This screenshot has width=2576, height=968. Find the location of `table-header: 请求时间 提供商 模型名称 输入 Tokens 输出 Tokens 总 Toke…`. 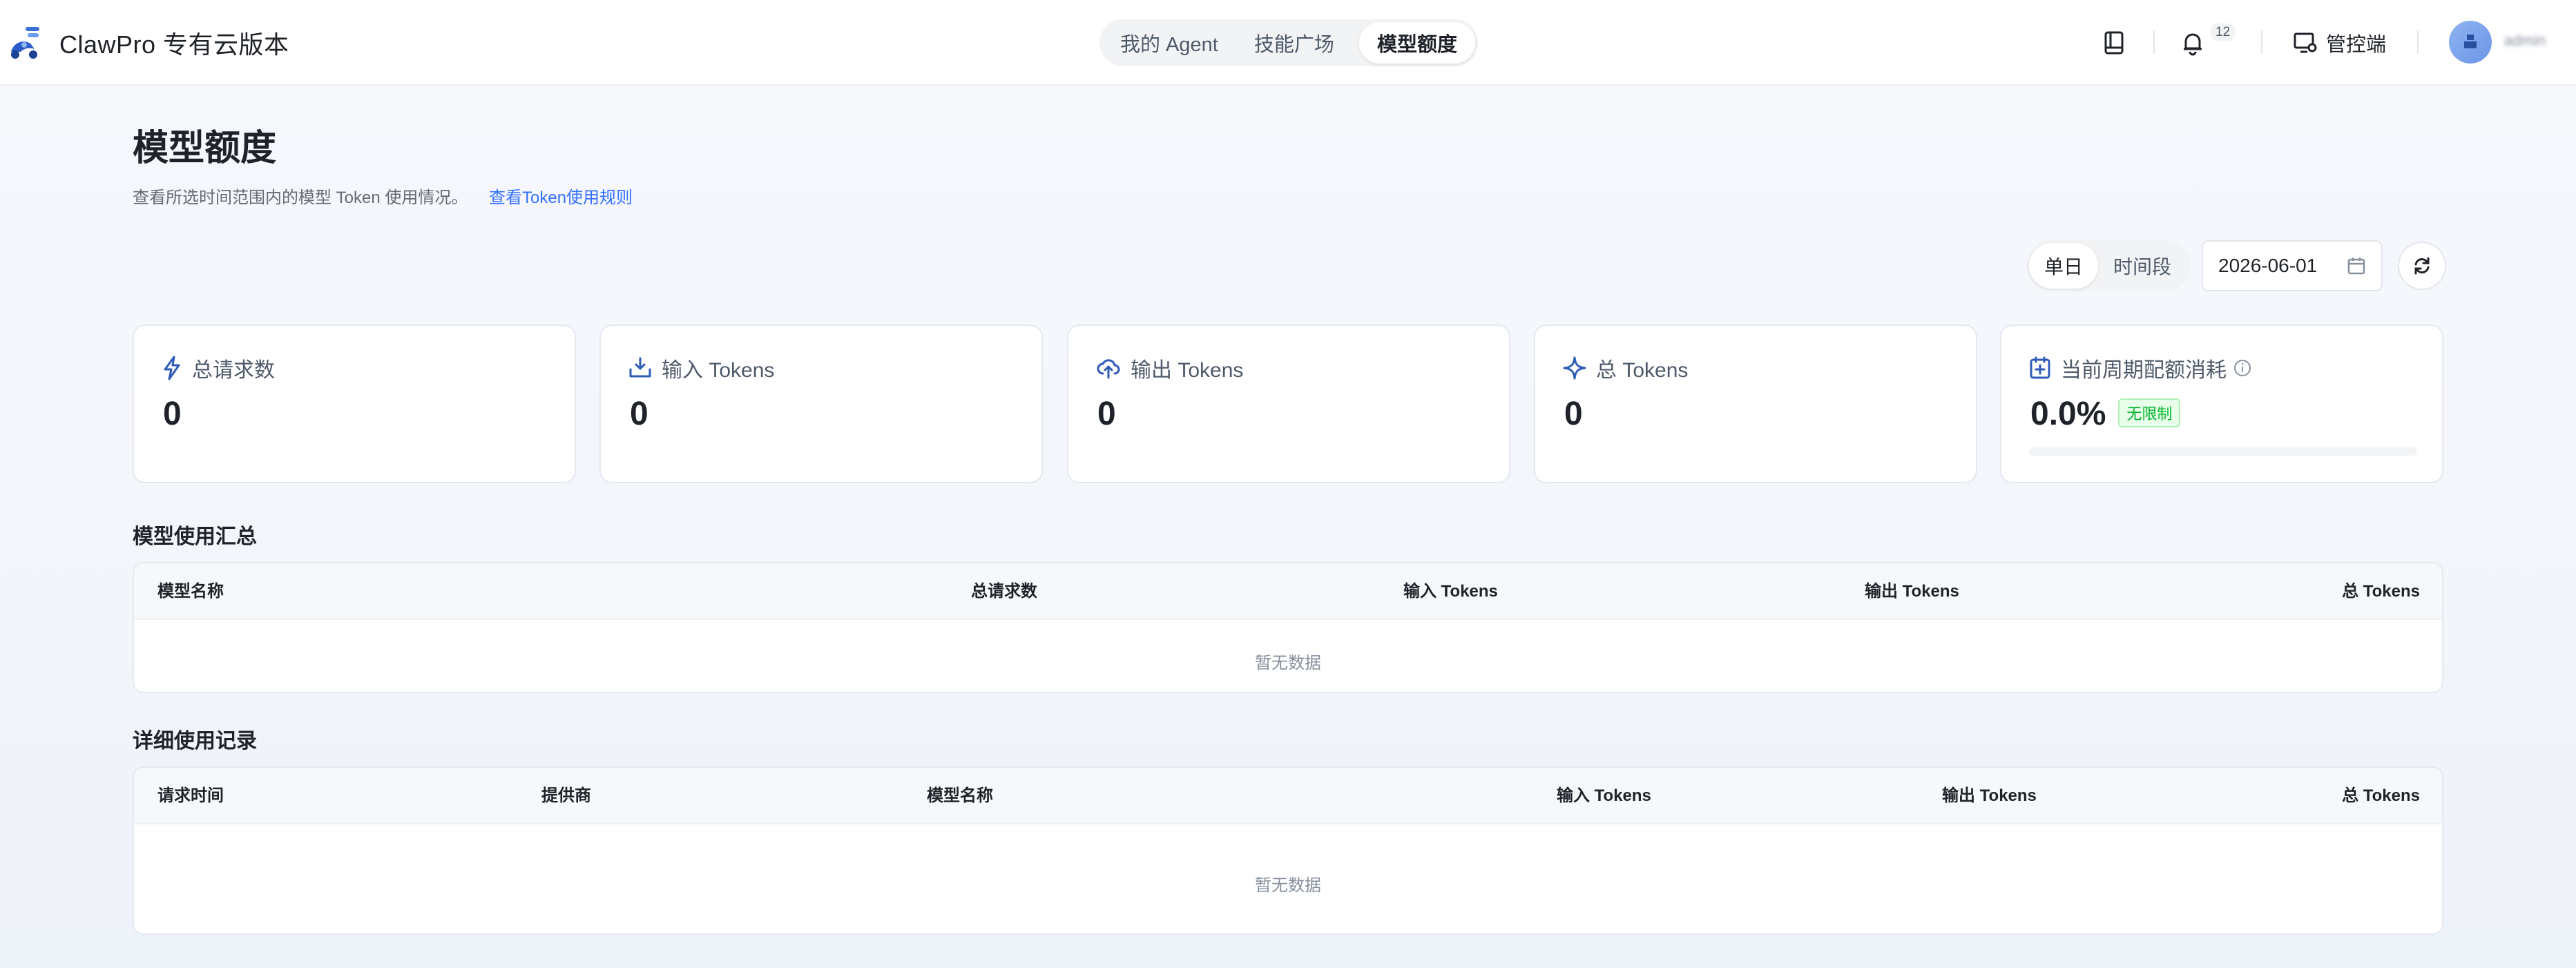

table-header: 请求时间 提供商 模型名称 输入 Tokens 输出 Tokens 总 Toke… is located at coordinates (1288, 796).